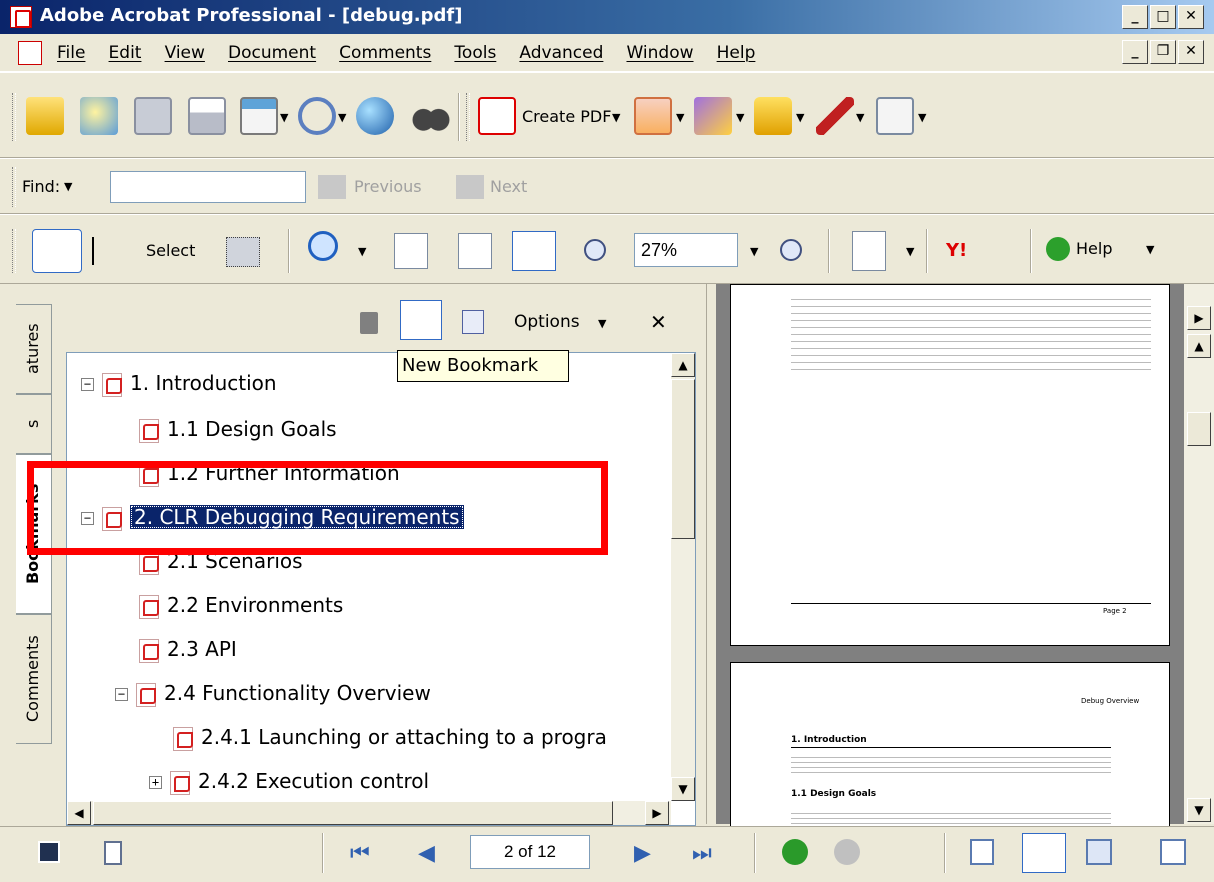  Describe the element at coordinates (375, 116) in the screenshot. I see `web-search-icon` at that location.